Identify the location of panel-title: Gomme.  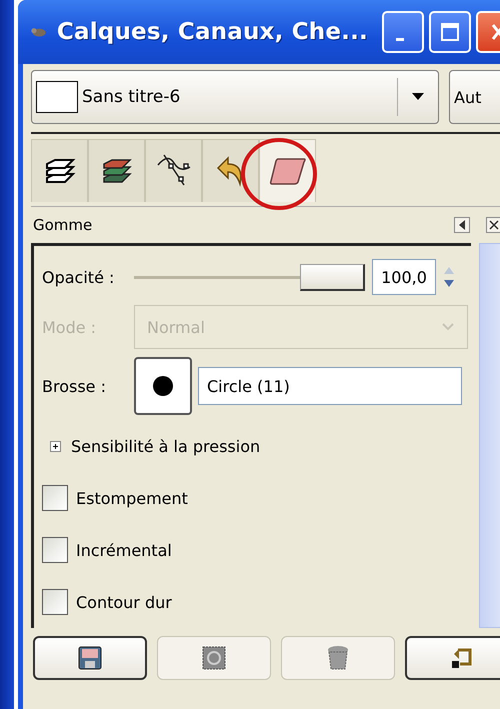
(63, 225).